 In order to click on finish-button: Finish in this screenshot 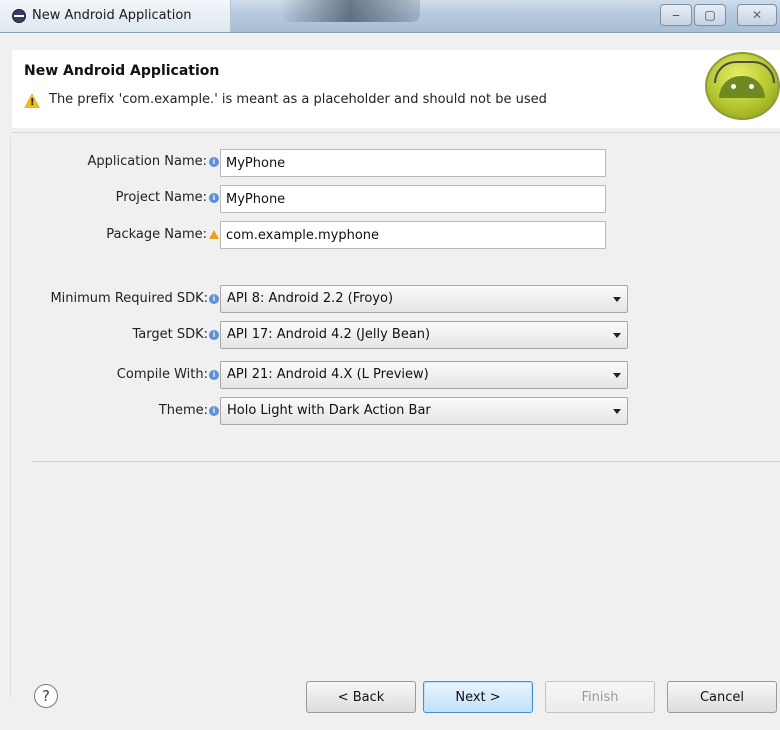, I will do `click(600, 697)`.